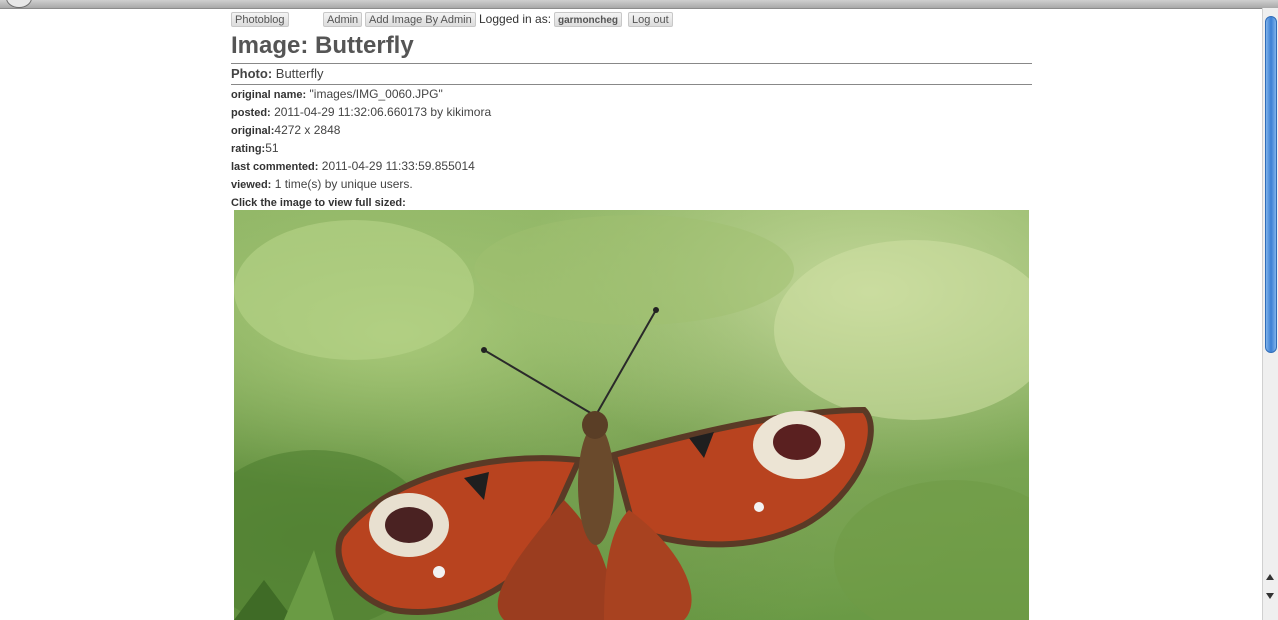  Describe the element at coordinates (343, 184) in the screenshot. I see `viewed-value: 1 time(s) by unique users.` at that location.